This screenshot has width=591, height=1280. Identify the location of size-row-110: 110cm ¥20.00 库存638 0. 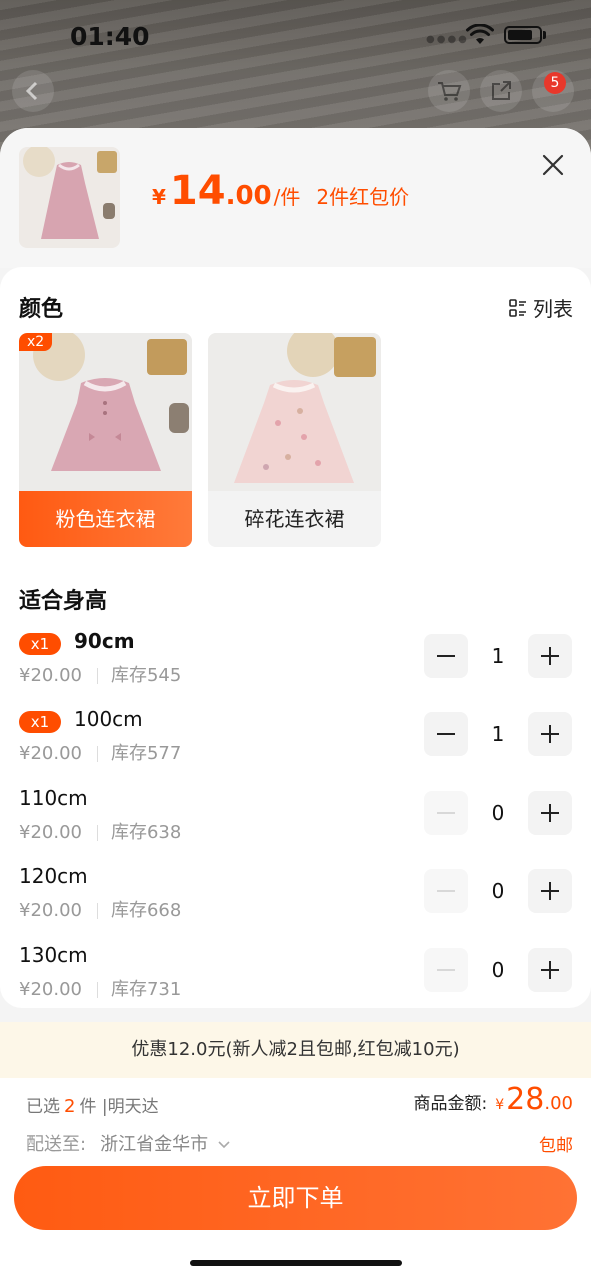
(296, 822).